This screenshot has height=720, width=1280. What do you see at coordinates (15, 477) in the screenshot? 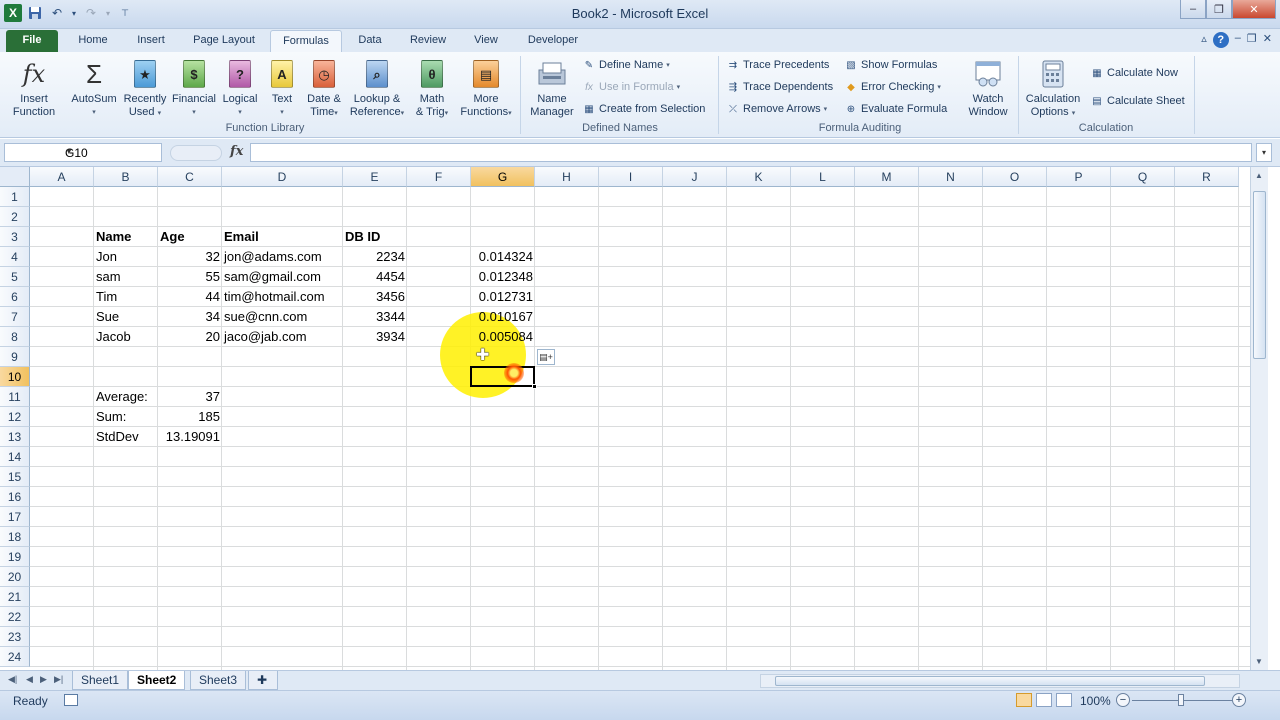
I see `row-header: 15` at bounding box center [15, 477].